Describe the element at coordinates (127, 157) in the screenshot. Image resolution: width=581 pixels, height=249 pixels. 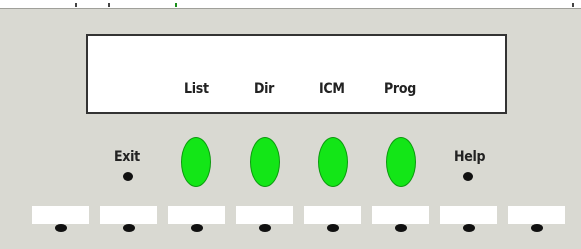
I see `exit-label: Exit` at that location.